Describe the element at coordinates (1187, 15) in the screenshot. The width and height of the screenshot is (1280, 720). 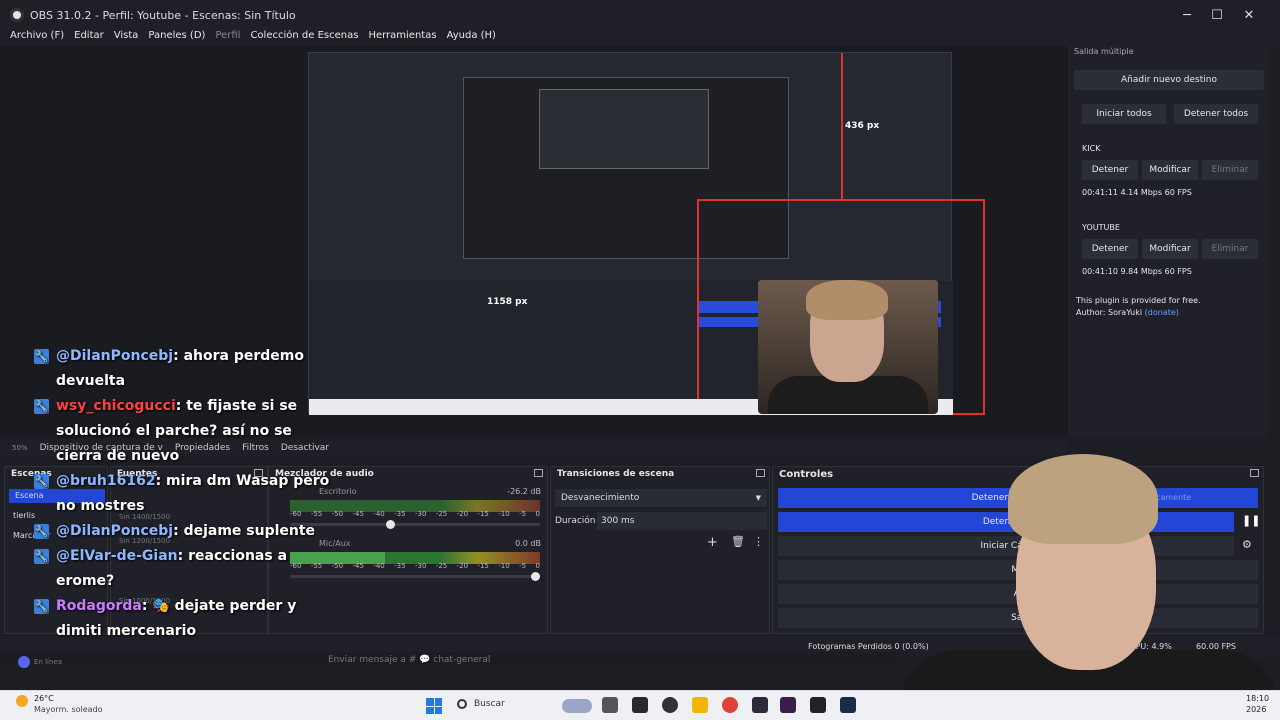
I see `minimize-button: ─` at that location.